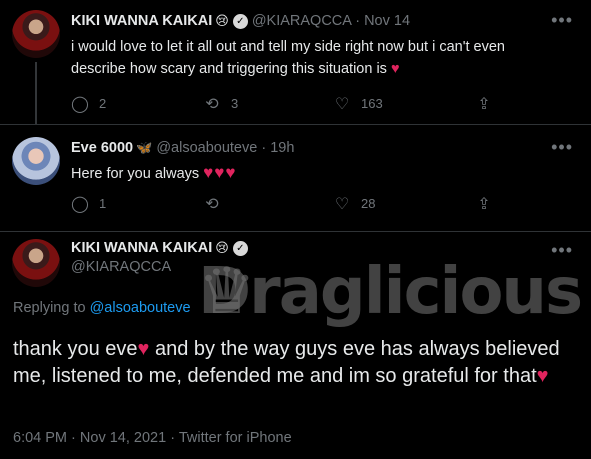 The height and width of the screenshot is (459, 591). I want to click on tweet-body-text: Here for you always, so click(135, 174).